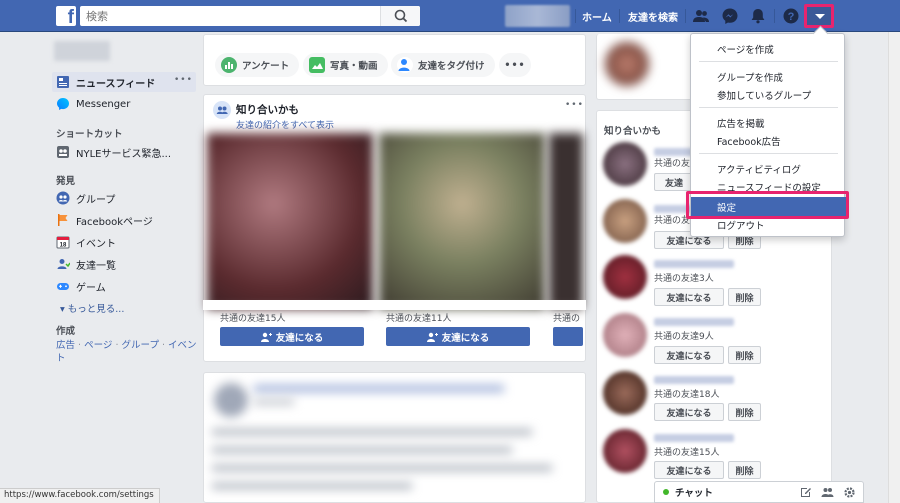 Image resolution: width=900 pixels, height=503 pixels. Describe the element at coordinates (82, 51) in the screenshot. I see `user-name-blurred` at that location.